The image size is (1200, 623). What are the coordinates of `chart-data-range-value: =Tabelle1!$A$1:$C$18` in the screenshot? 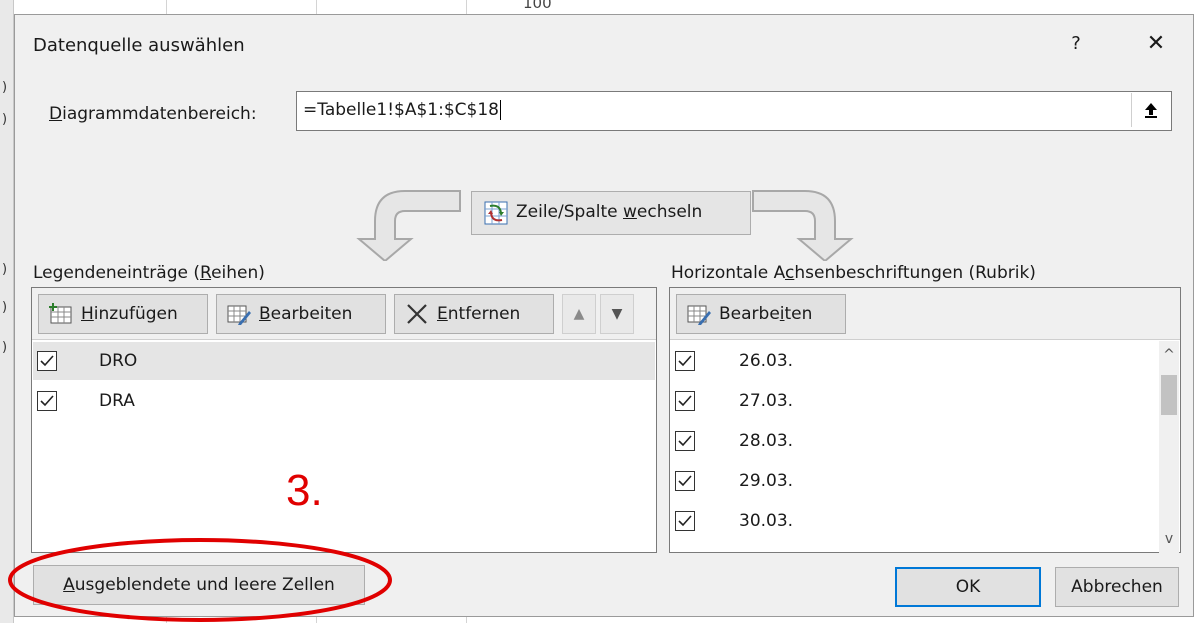 It's located at (401, 110).